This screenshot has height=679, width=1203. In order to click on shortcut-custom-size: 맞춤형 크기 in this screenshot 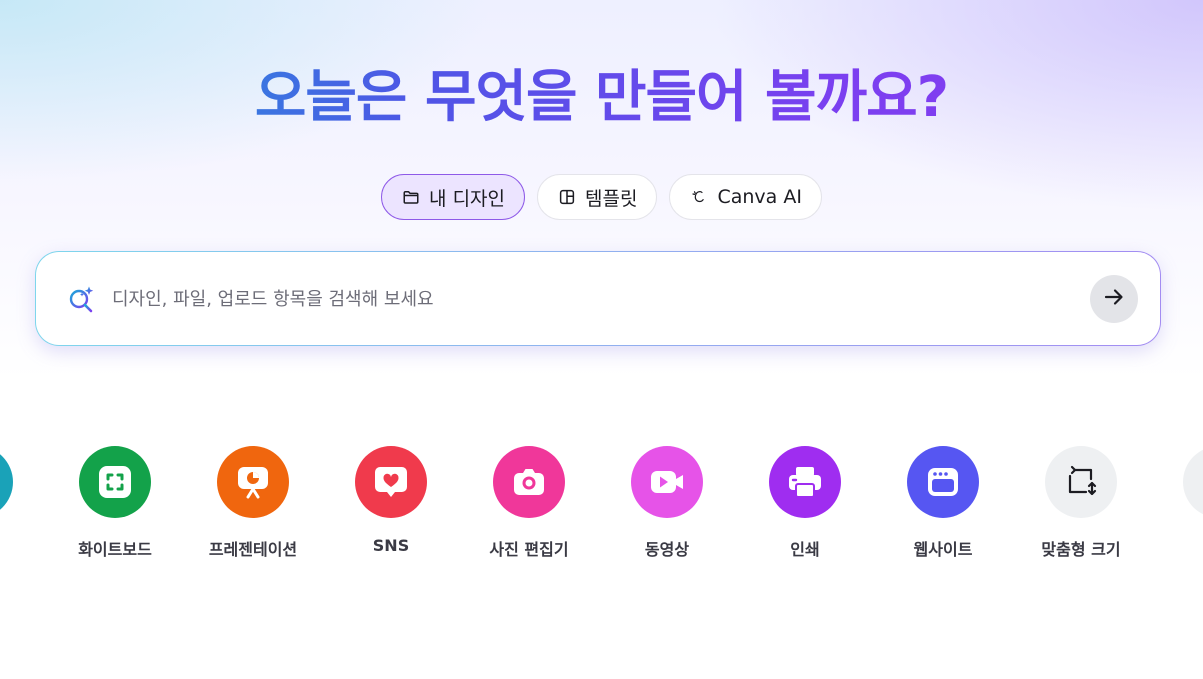, I will do `click(1081, 503)`.